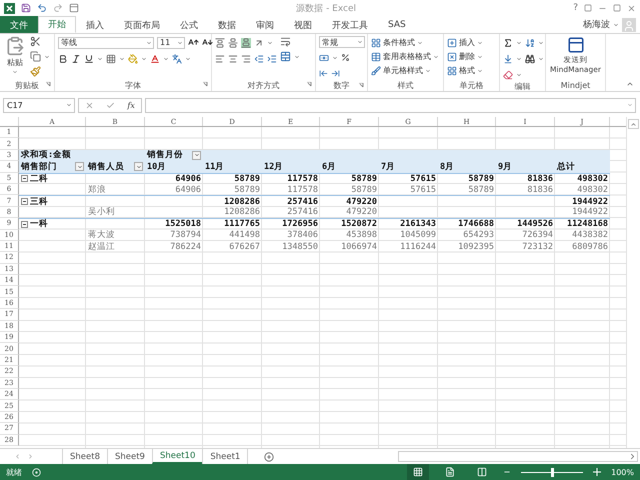 This screenshot has width=640, height=480. Describe the element at coordinates (552, 472) in the screenshot. I see `zoom-thumb` at that location.